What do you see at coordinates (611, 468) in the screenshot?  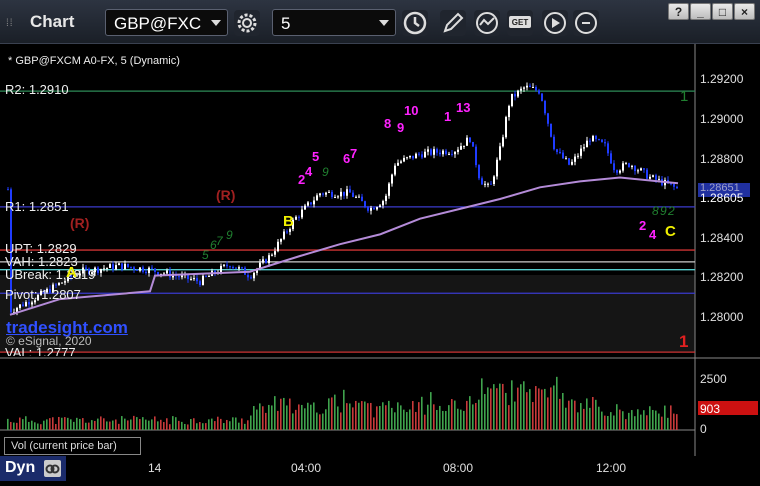 I see `time-label: 12:00` at bounding box center [611, 468].